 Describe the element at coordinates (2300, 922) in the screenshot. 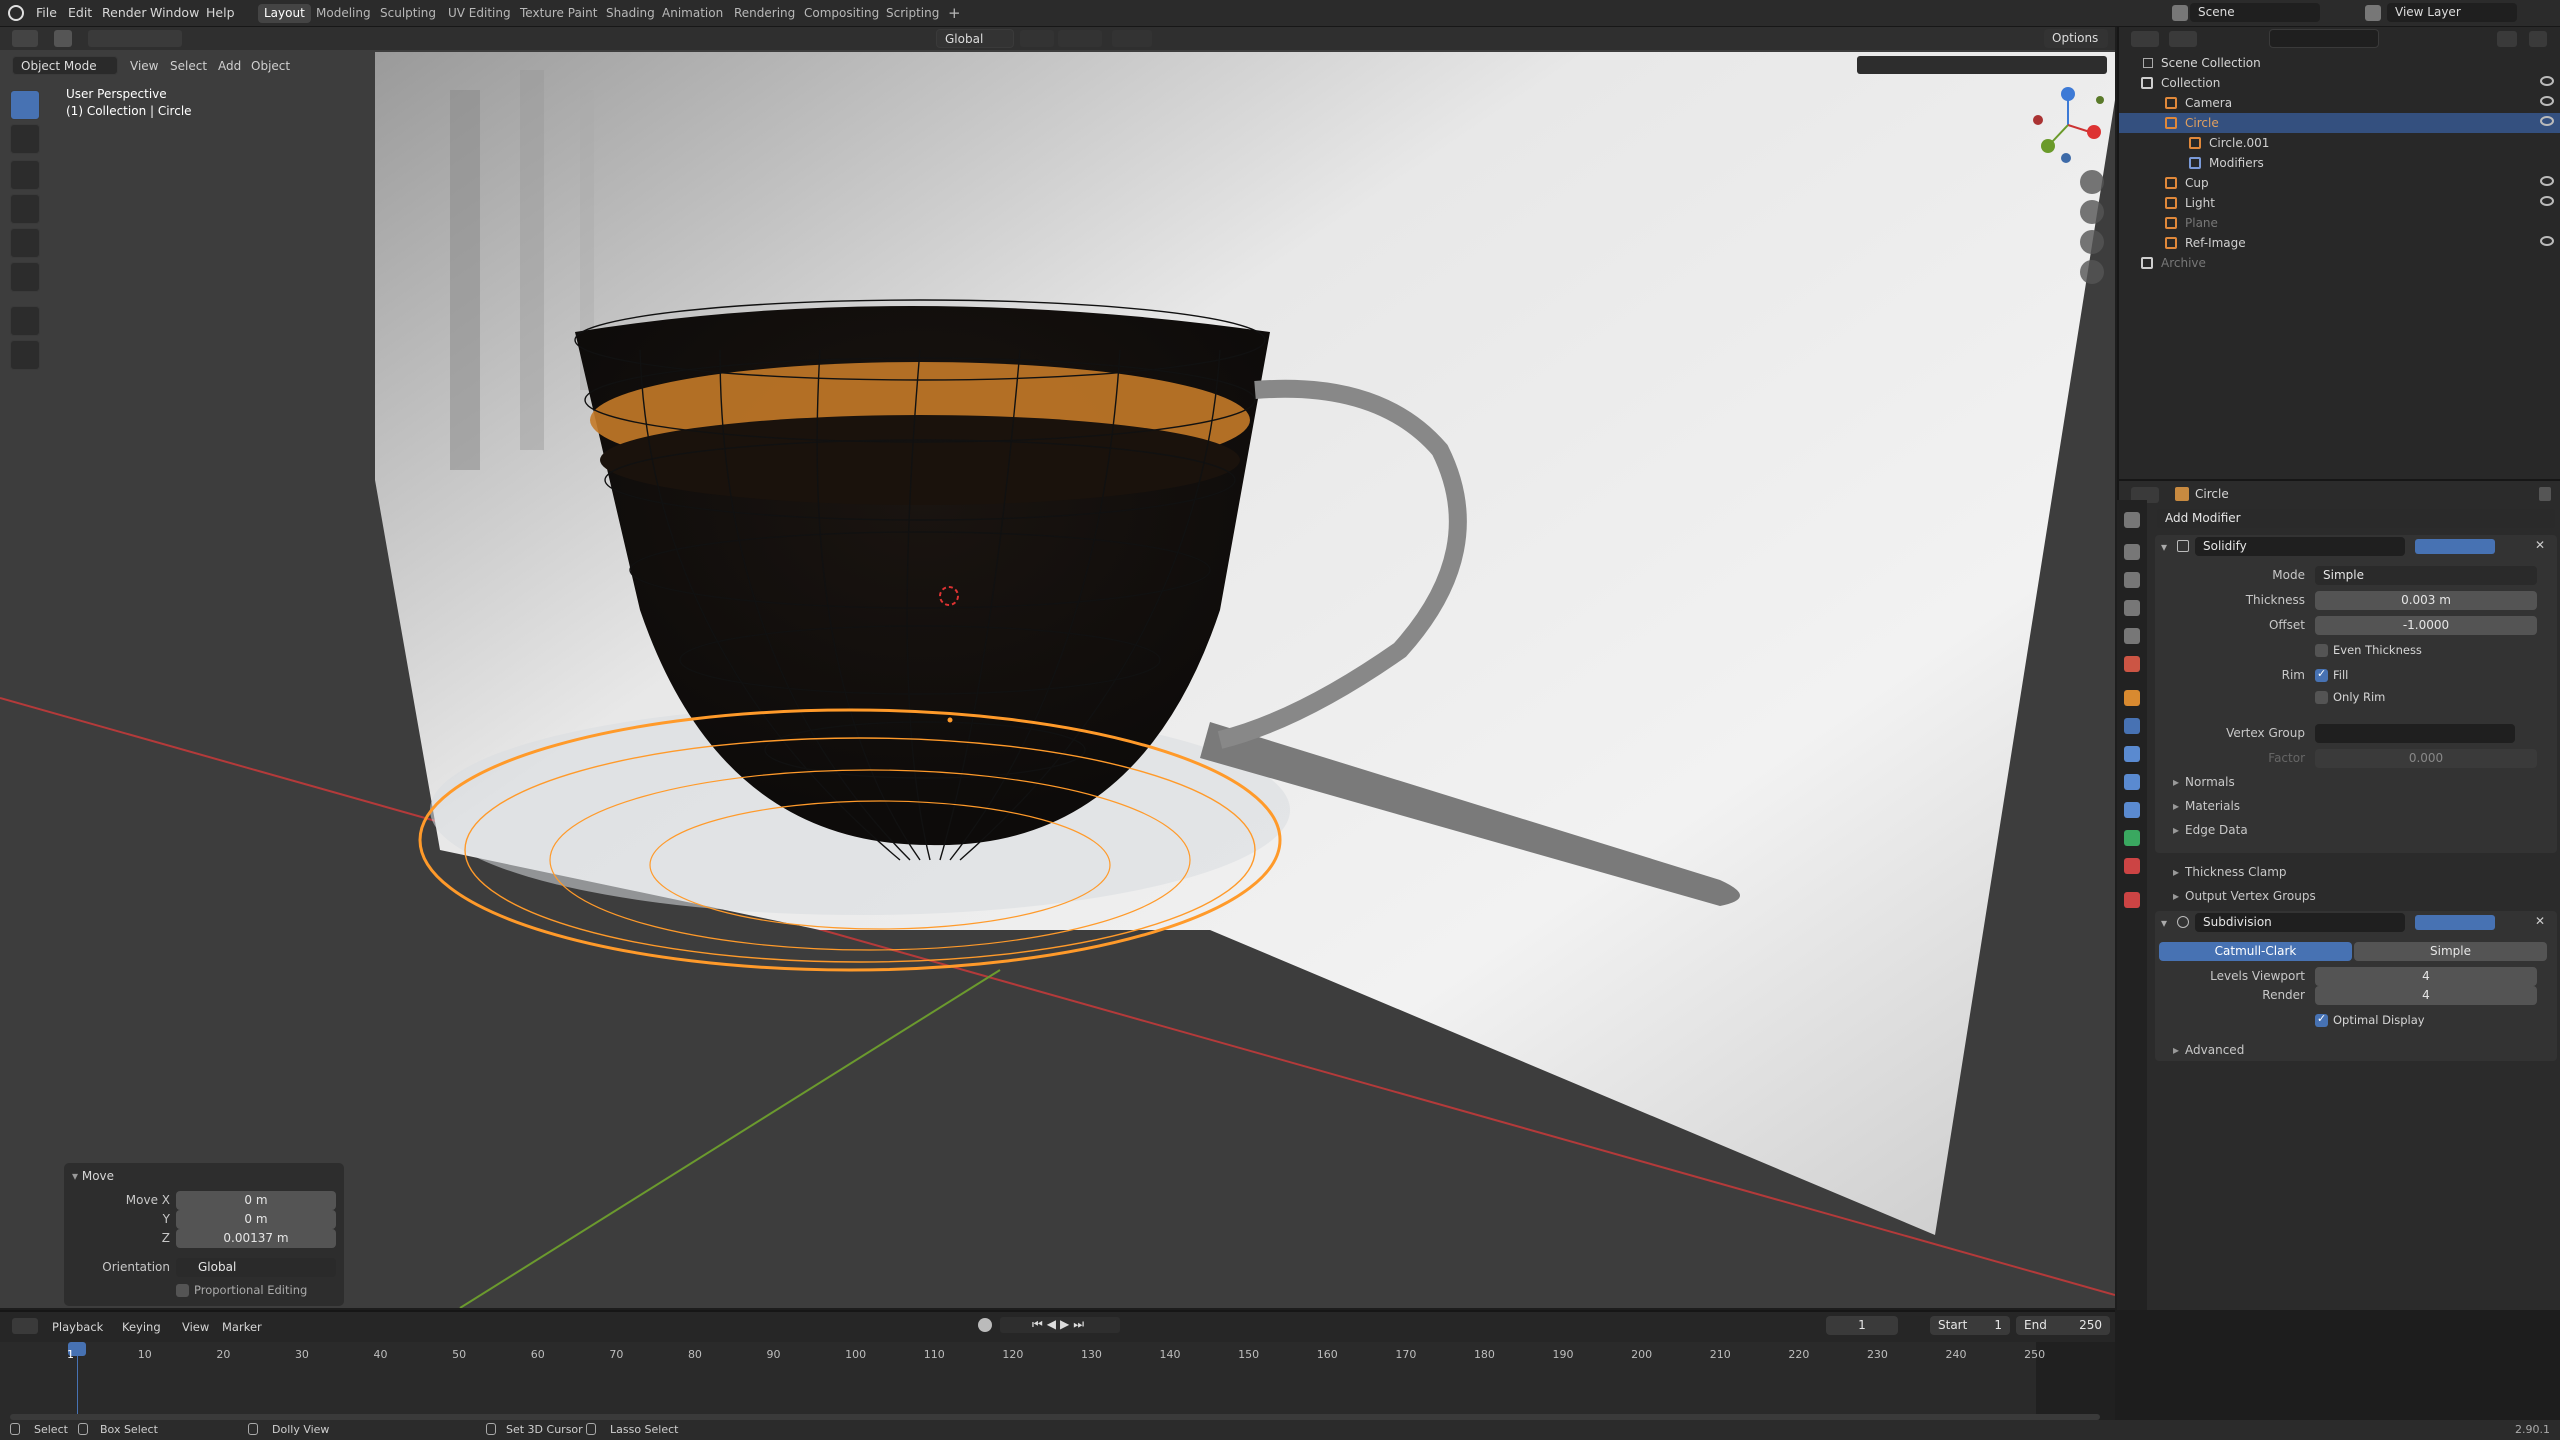

I see `subdivision-name-field: Subdivision` at that location.